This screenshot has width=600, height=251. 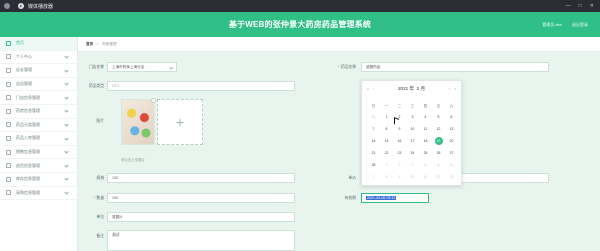 I want to click on mouse-cursor-icon, so click(x=396, y=121).